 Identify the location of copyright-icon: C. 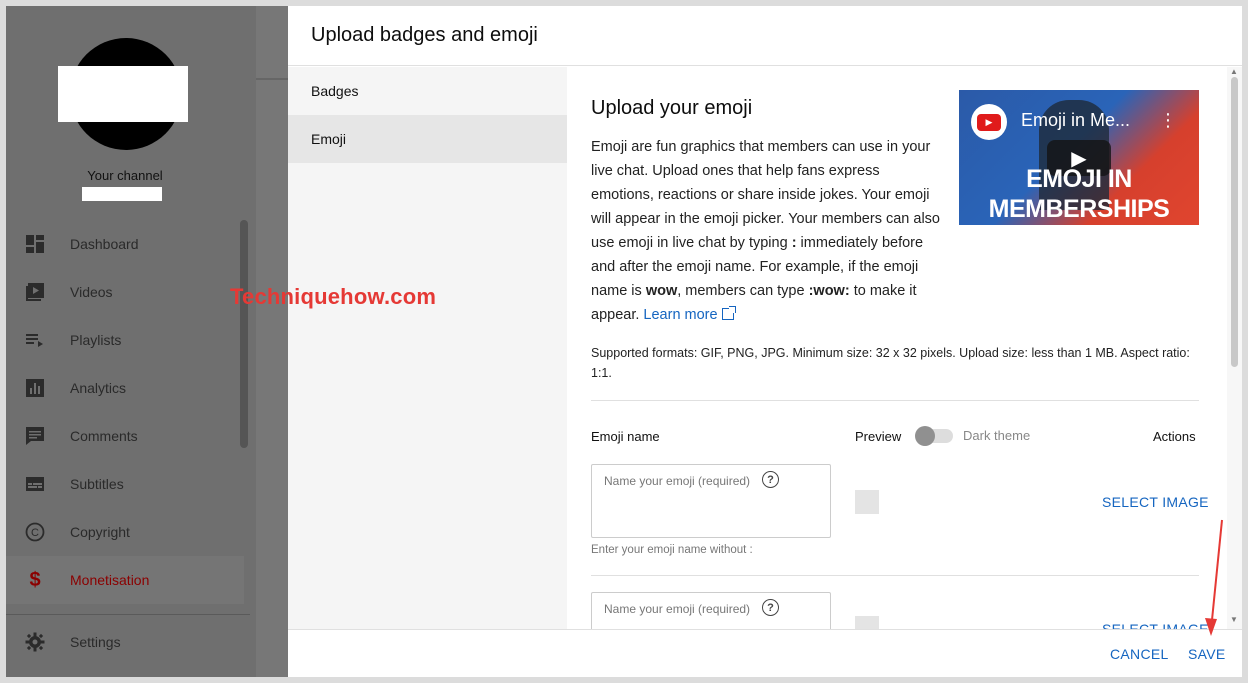
(35, 532).